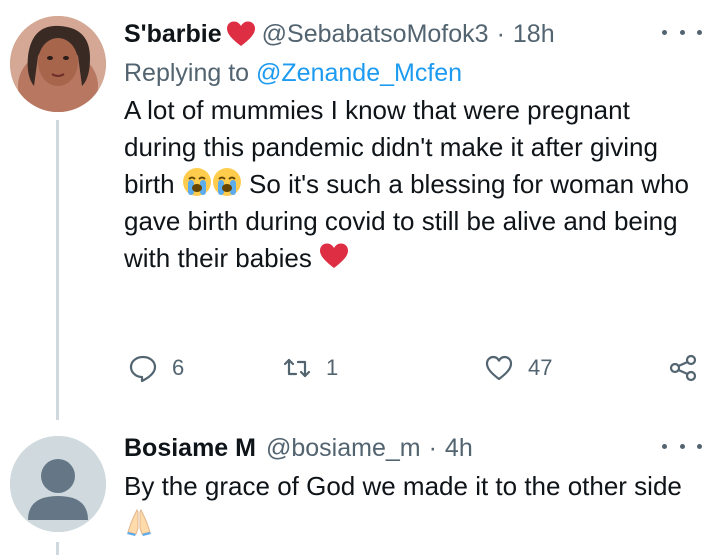  What do you see at coordinates (375, 34) in the screenshot?
I see `handle: @SebabatsoMofok3` at bounding box center [375, 34].